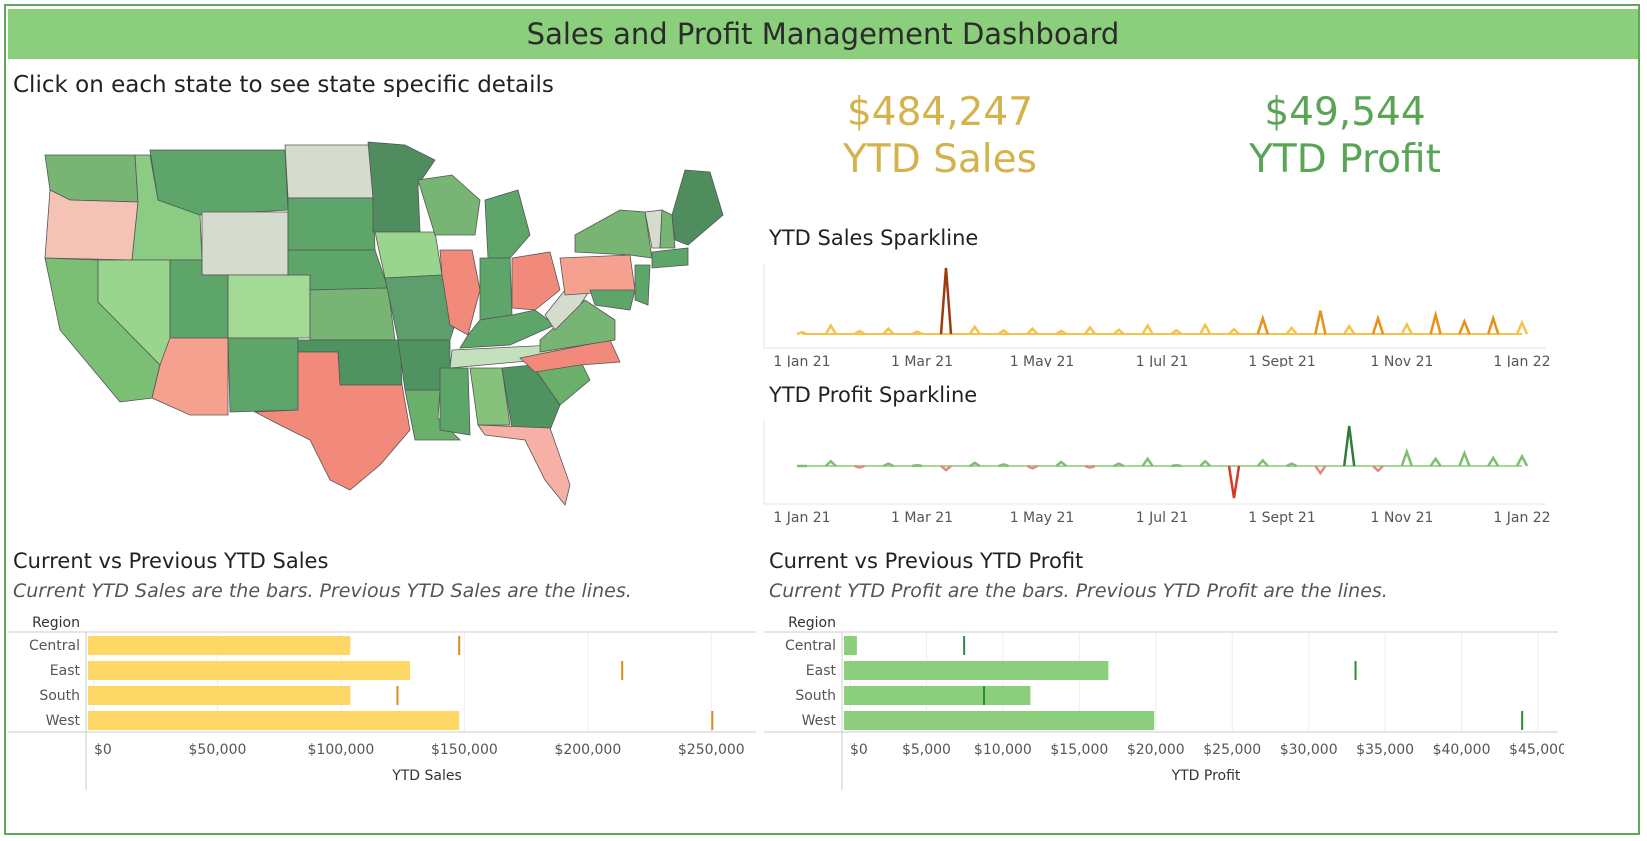 This screenshot has width=1647, height=841. Describe the element at coordinates (507, 224) in the screenshot. I see `state-MI` at that location.